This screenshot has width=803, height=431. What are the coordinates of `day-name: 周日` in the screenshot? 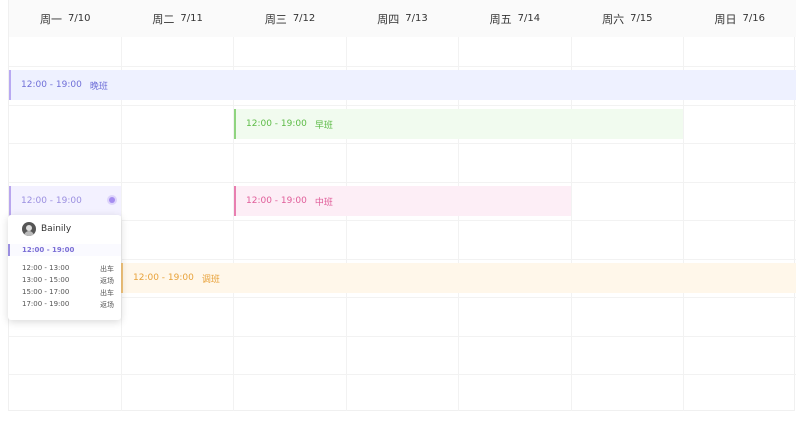 It's located at (725, 19).